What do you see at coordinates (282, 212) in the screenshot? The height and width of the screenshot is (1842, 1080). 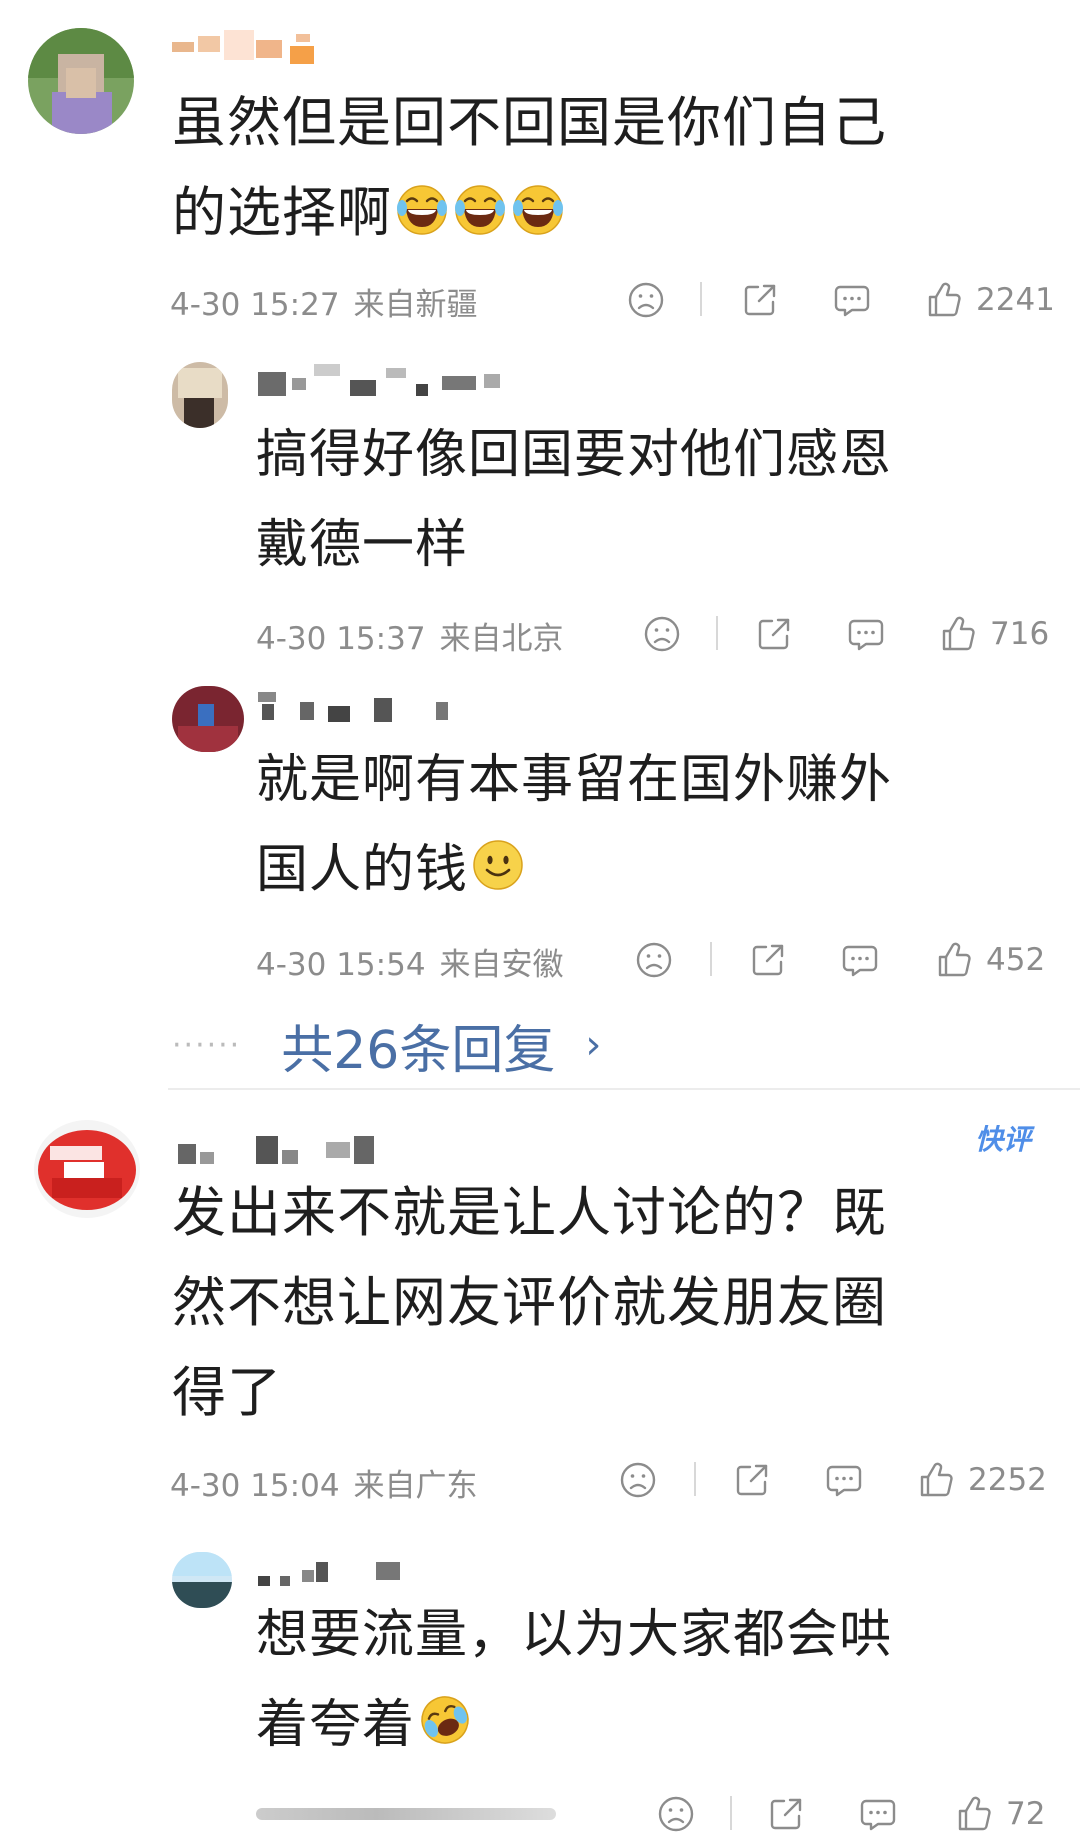 I see `comment-line: 的选择啊` at bounding box center [282, 212].